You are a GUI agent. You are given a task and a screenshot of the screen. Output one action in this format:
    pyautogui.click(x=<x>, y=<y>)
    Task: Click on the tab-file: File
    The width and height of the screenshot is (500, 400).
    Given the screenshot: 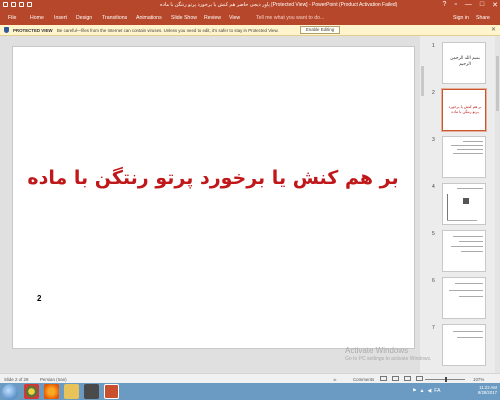 What is the action you would take?
    pyautogui.click(x=12, y=18)
    